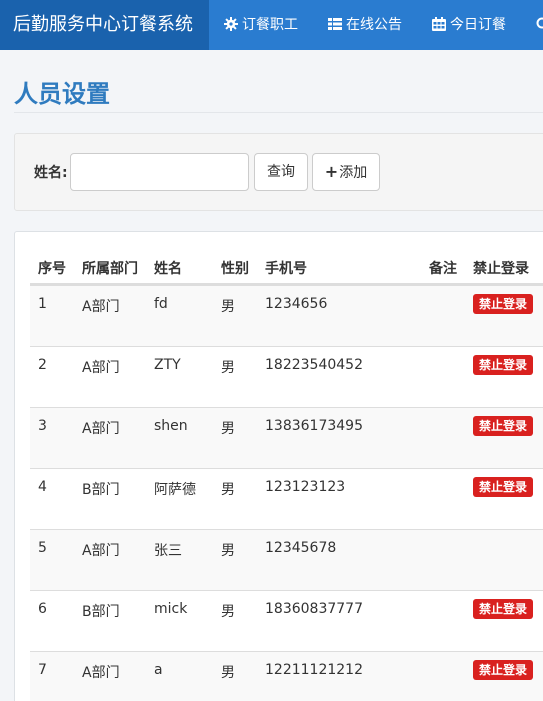  Describe the element at coordinates (335, 24) in the screenshot. I see `list-icon` at that location.